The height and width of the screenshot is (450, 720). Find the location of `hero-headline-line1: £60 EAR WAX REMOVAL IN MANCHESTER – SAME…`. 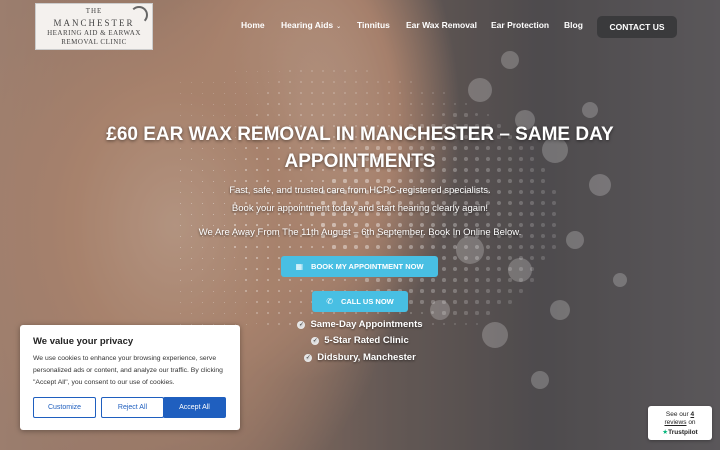

hero-headline-line1: £60 EAR WAX REMOVAL IN MANCHESTER – SAME… is located at coordinates (360, 134).